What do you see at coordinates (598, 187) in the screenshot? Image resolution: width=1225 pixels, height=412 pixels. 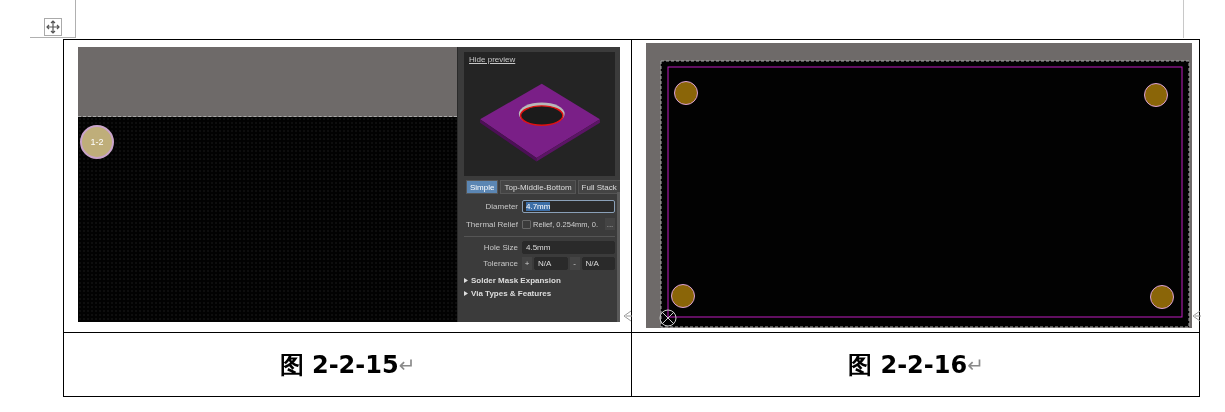 I see `stack-mode-tab: Full Stack` at bounding box center [598, 187].